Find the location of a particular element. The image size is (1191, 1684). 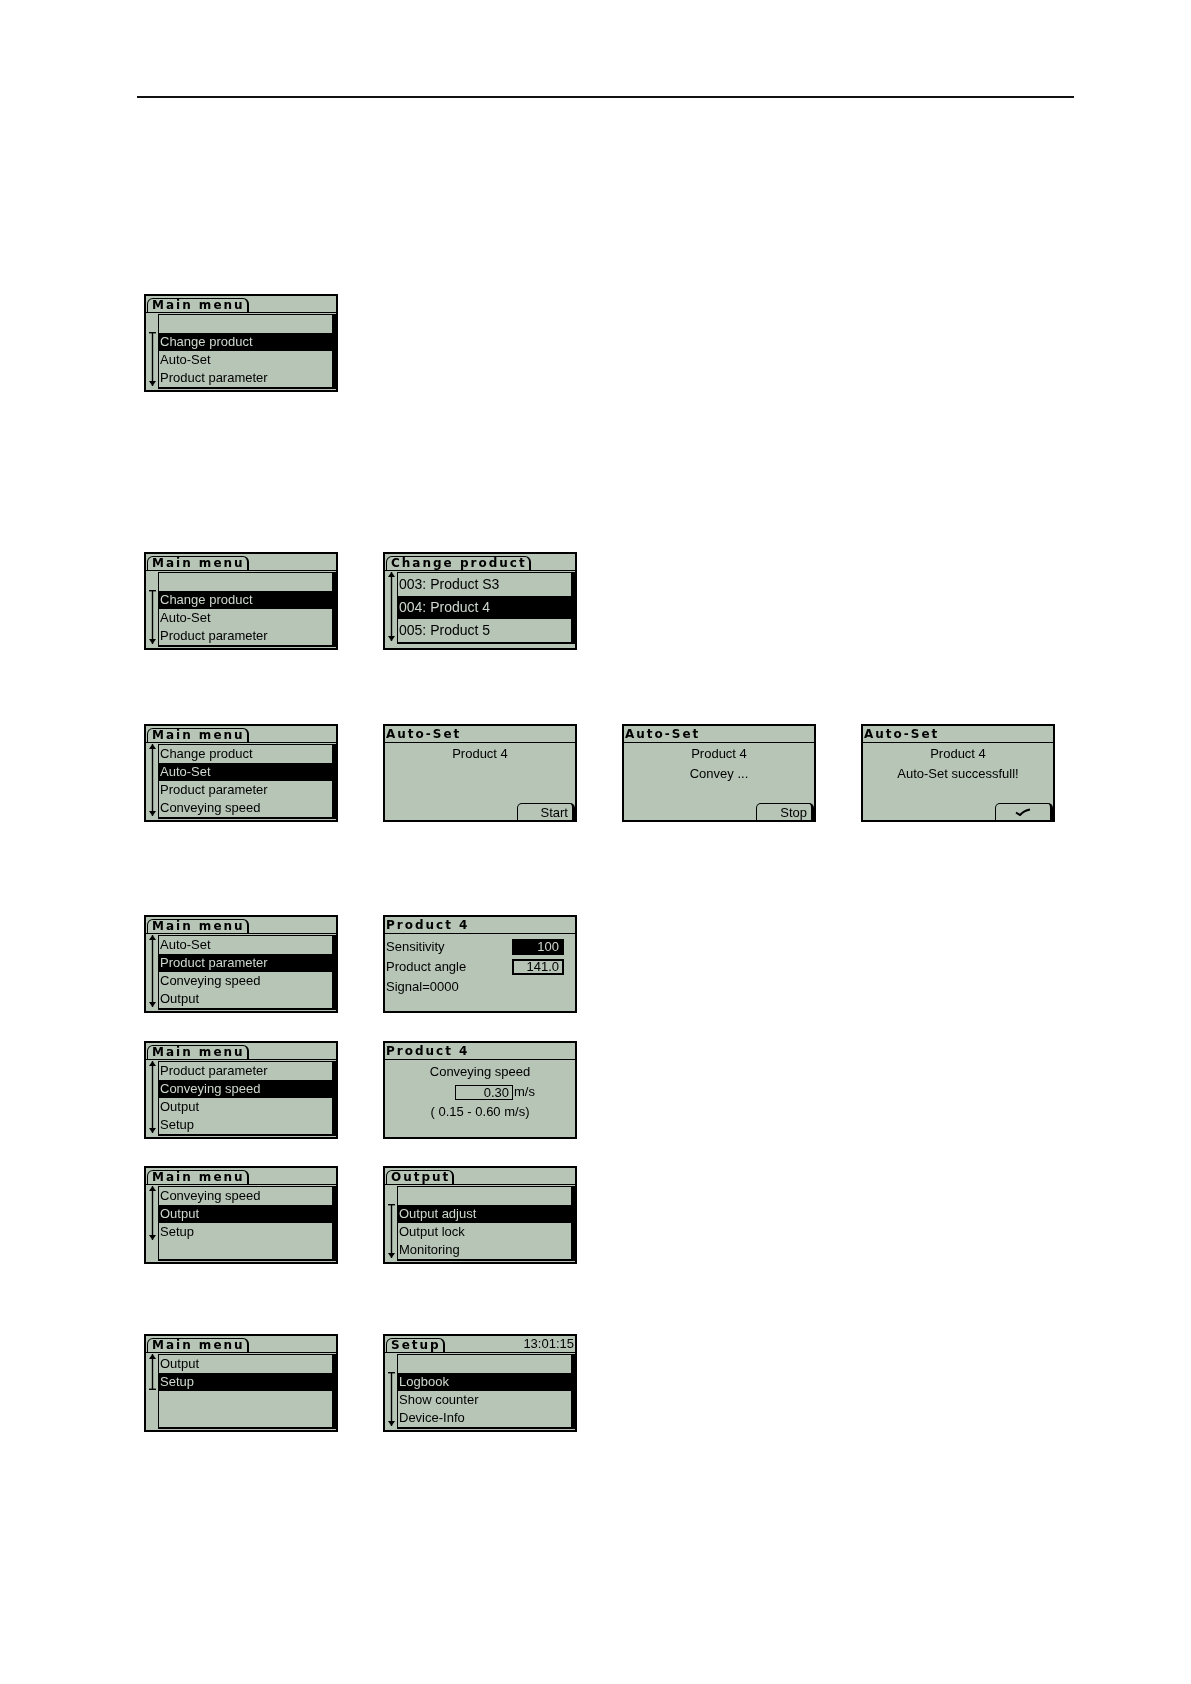

menu-item: 004: Product 4 is located at coordinates (484, 607).